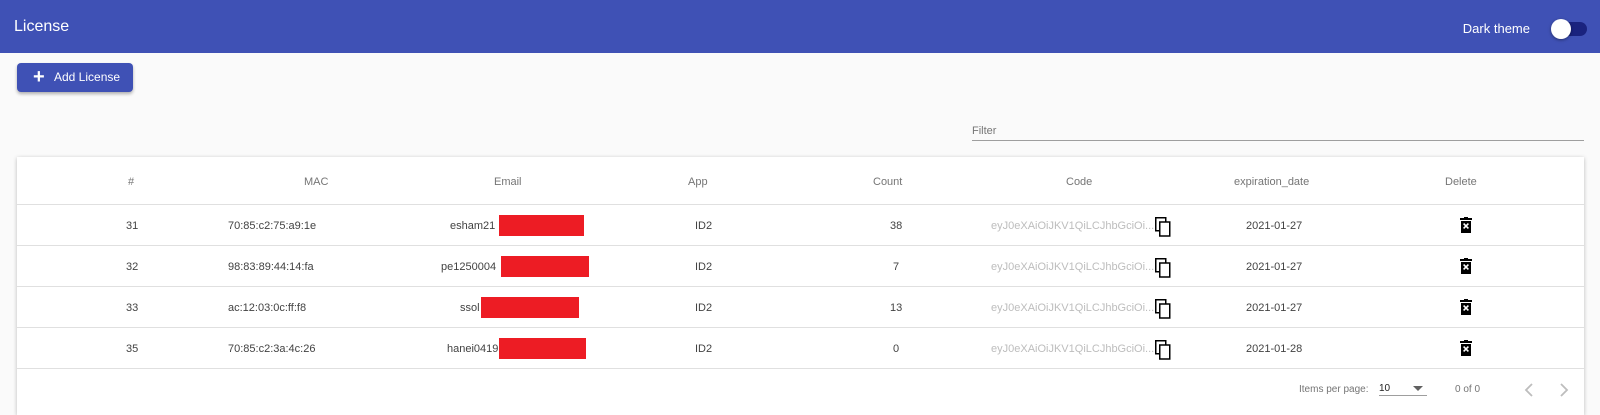 Image resolution: width=1600 pixels, height=415 pixels. I want to click on row-id: 32, so click(132, 267).